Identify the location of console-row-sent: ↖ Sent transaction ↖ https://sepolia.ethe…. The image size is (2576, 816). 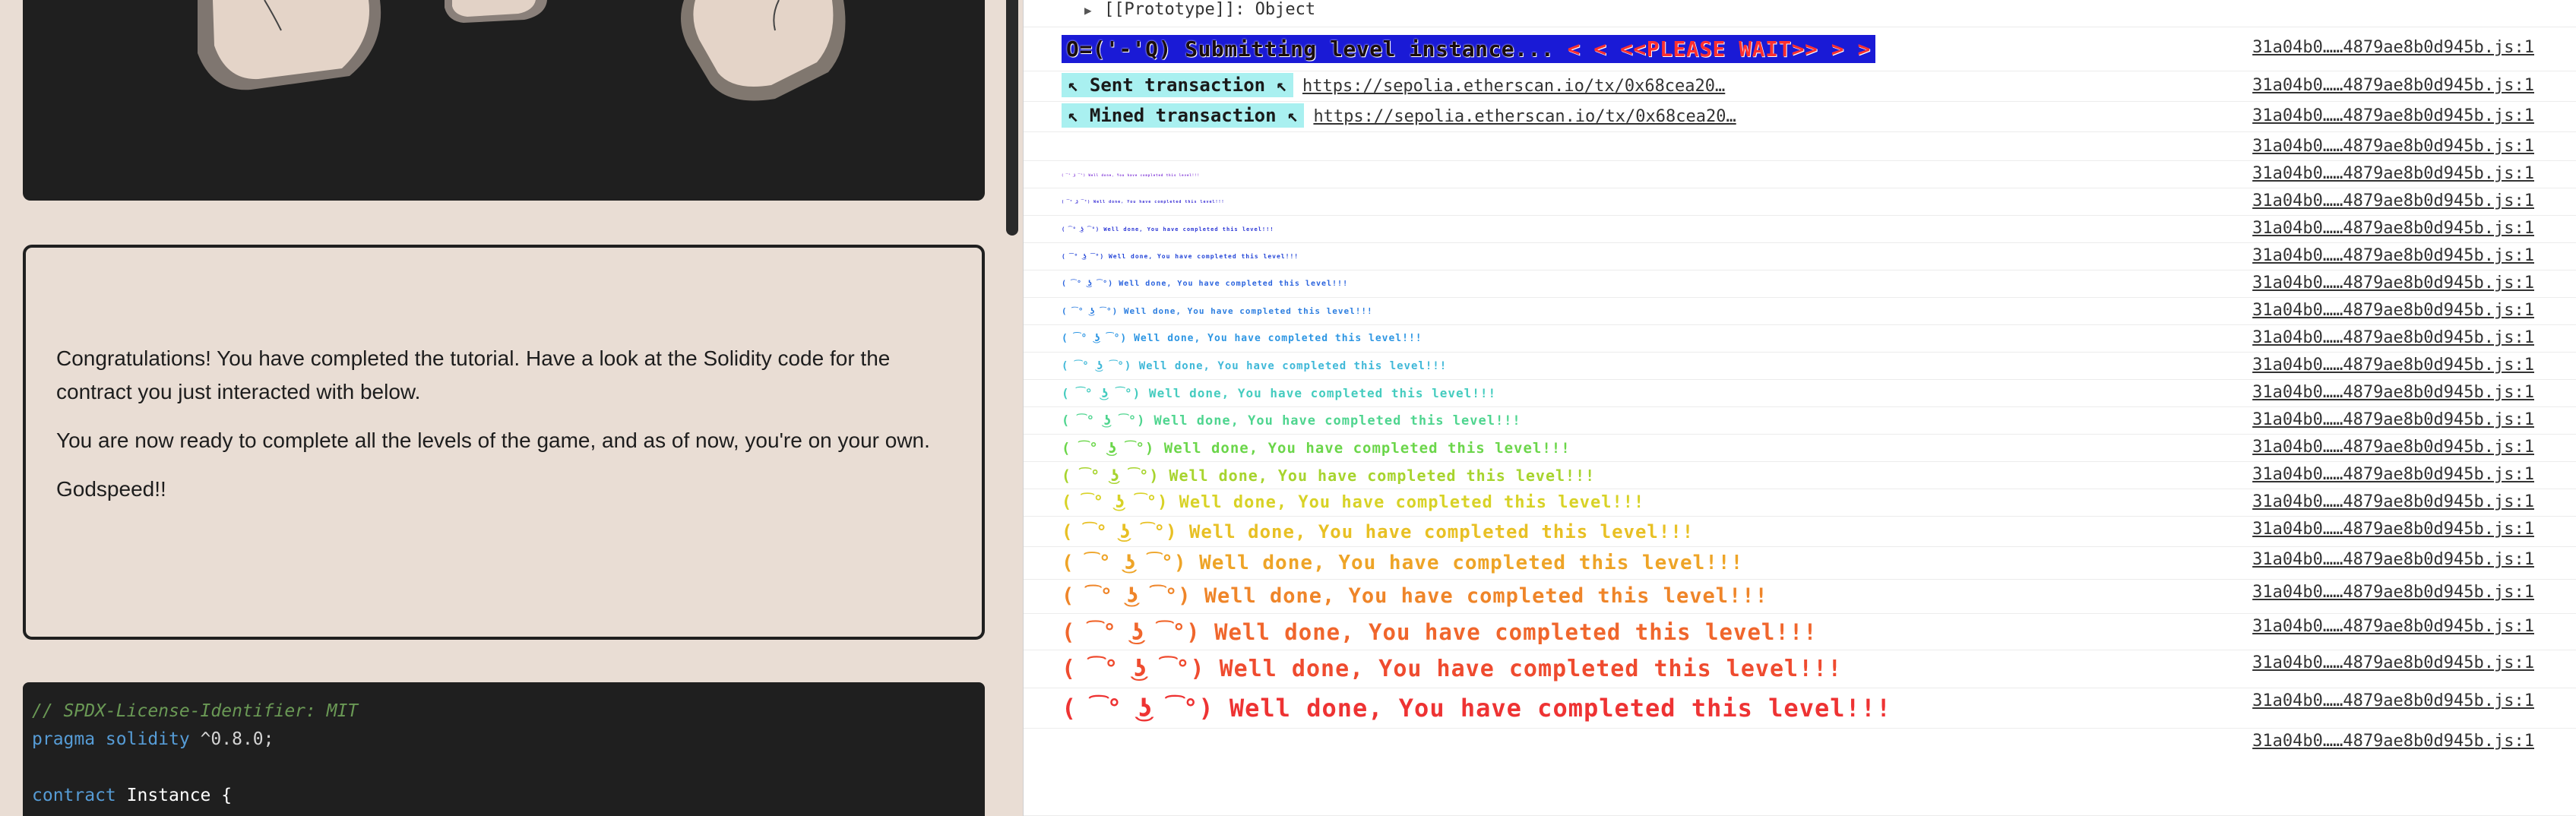
(1800, 86).